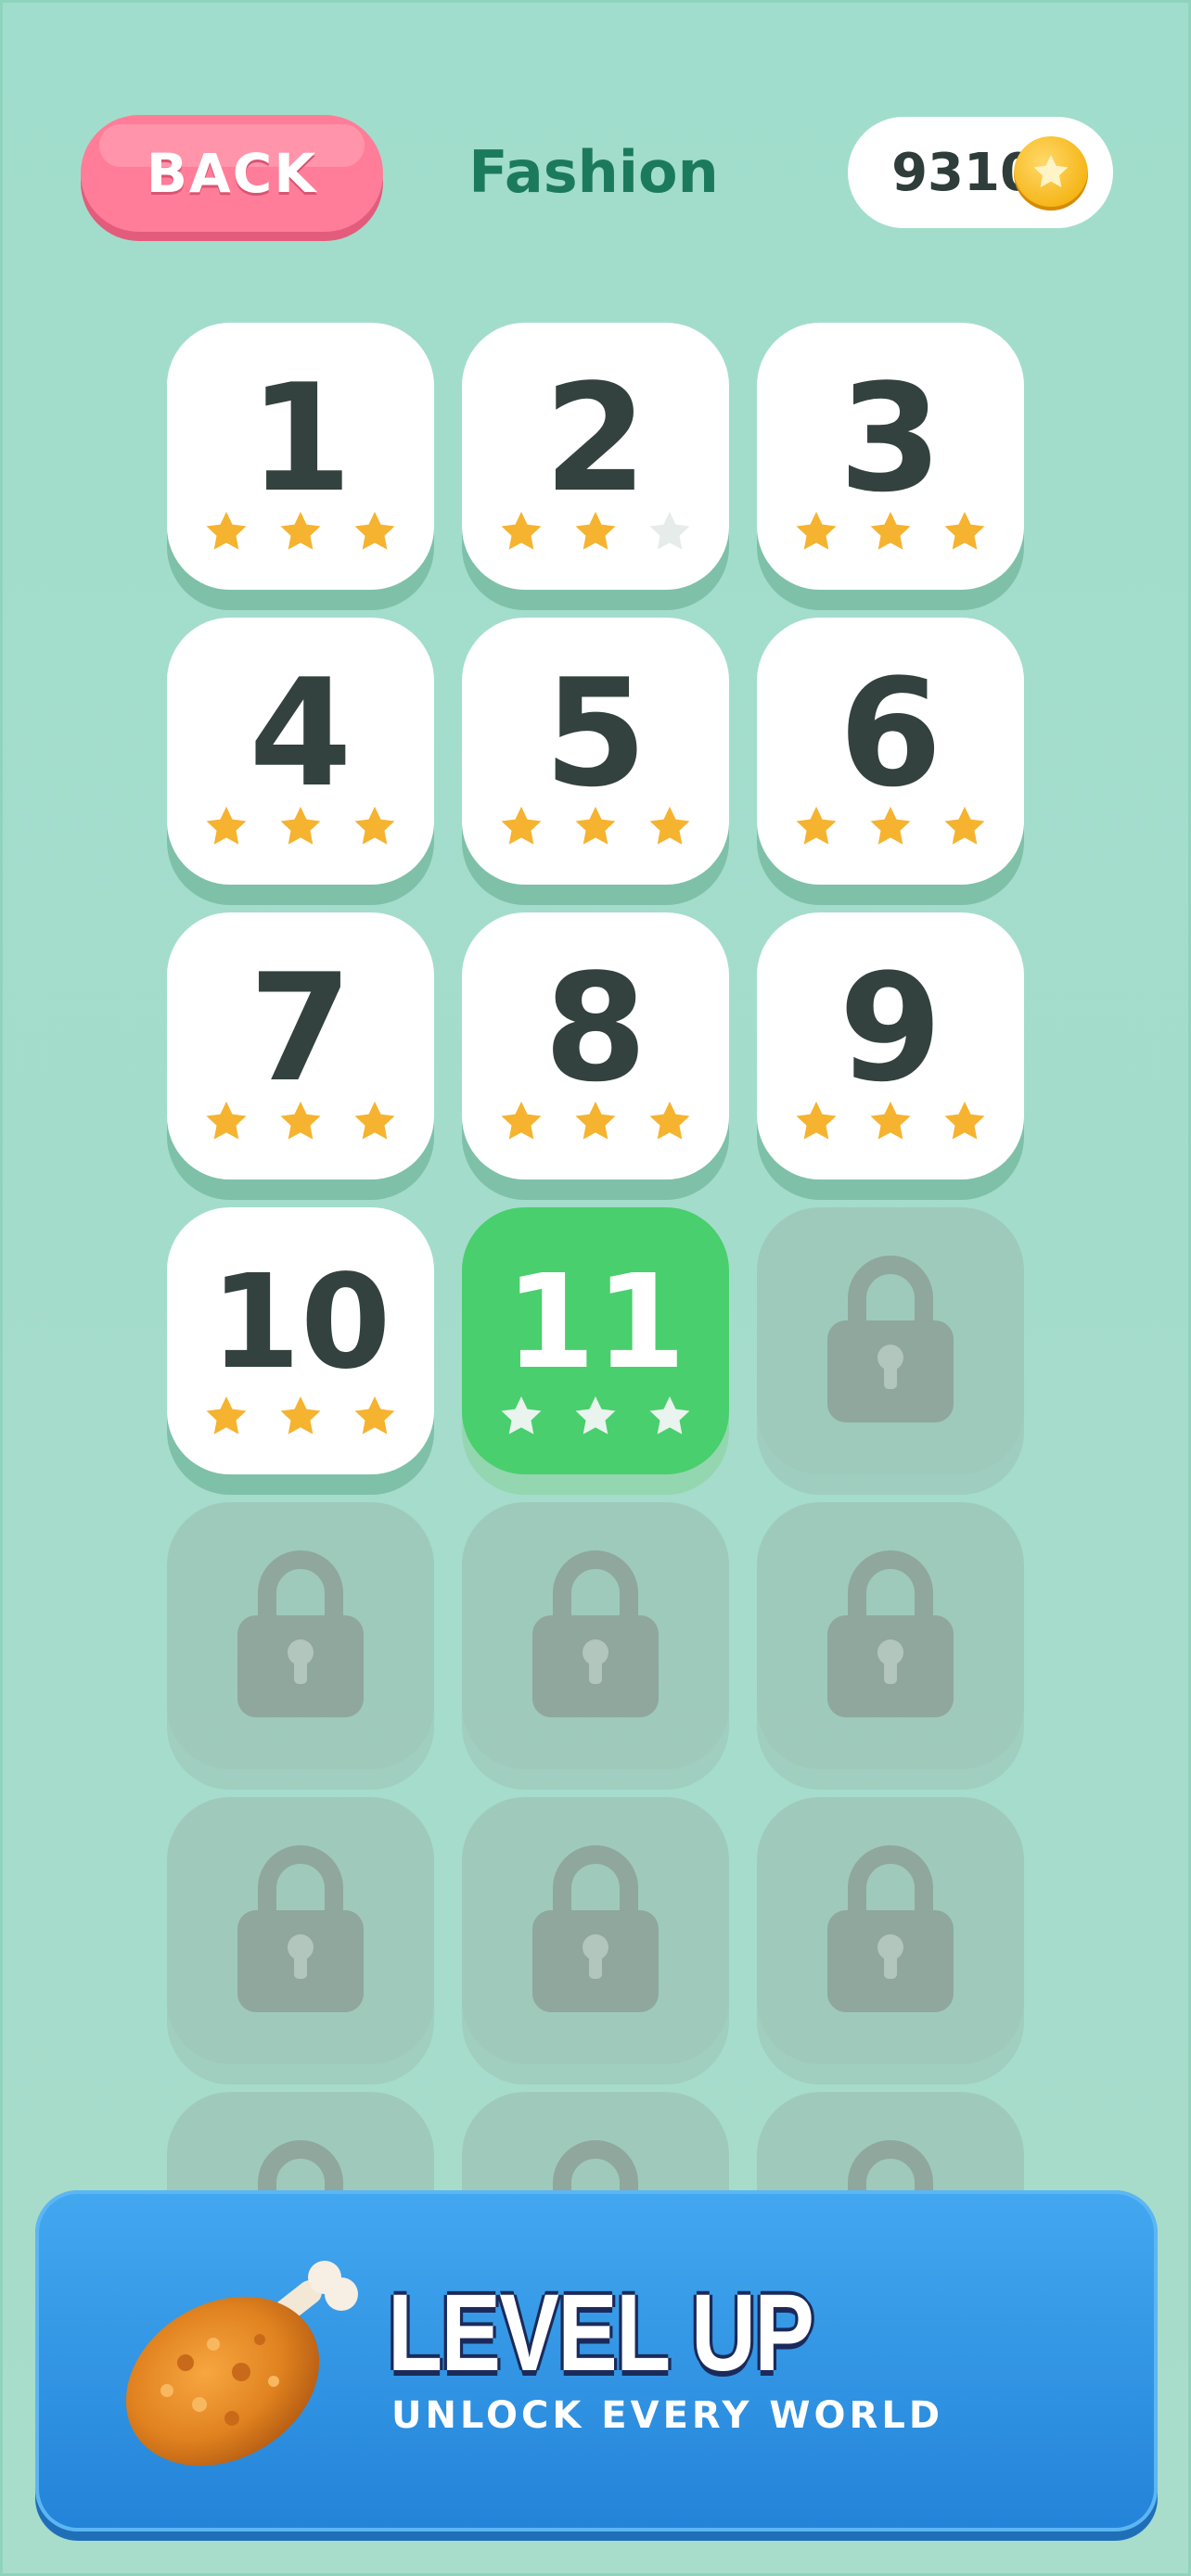 This screenshot has height=2576, width=1191. I want to click on level-tile-9: 9, so click(890, 1046).